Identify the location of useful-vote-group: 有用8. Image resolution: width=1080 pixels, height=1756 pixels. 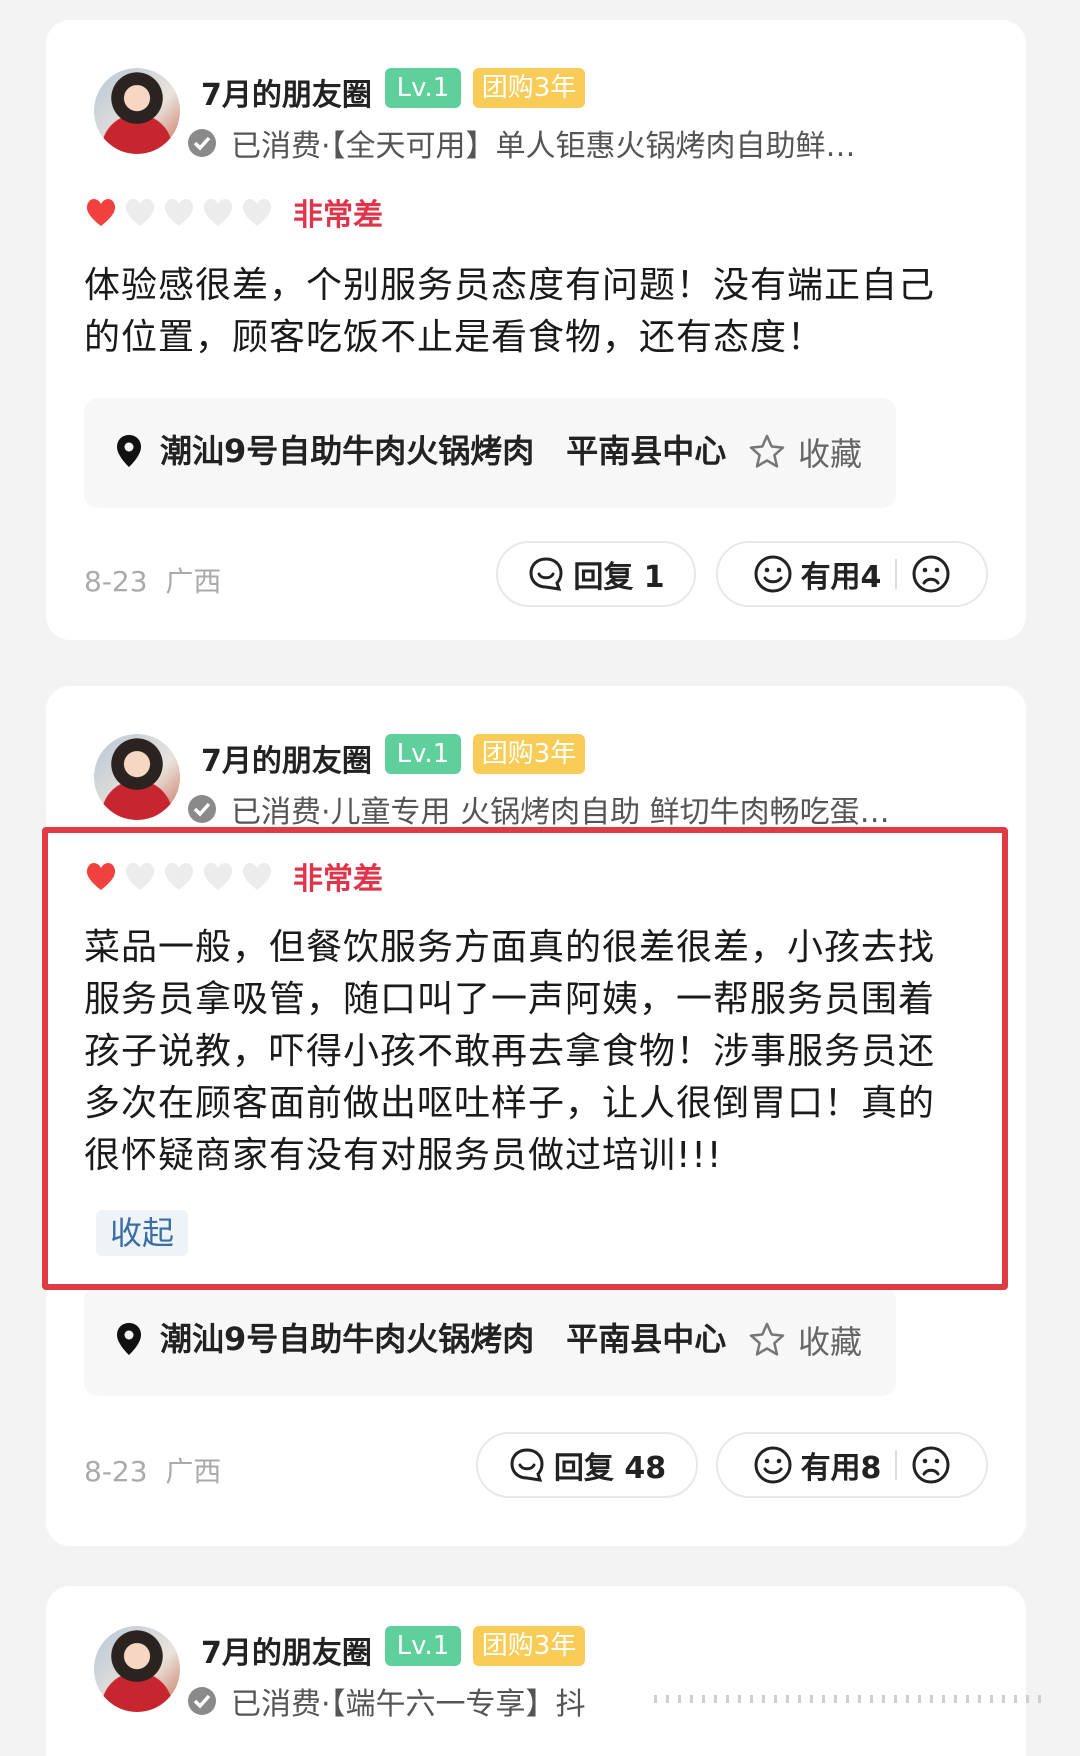
(852, 1465).